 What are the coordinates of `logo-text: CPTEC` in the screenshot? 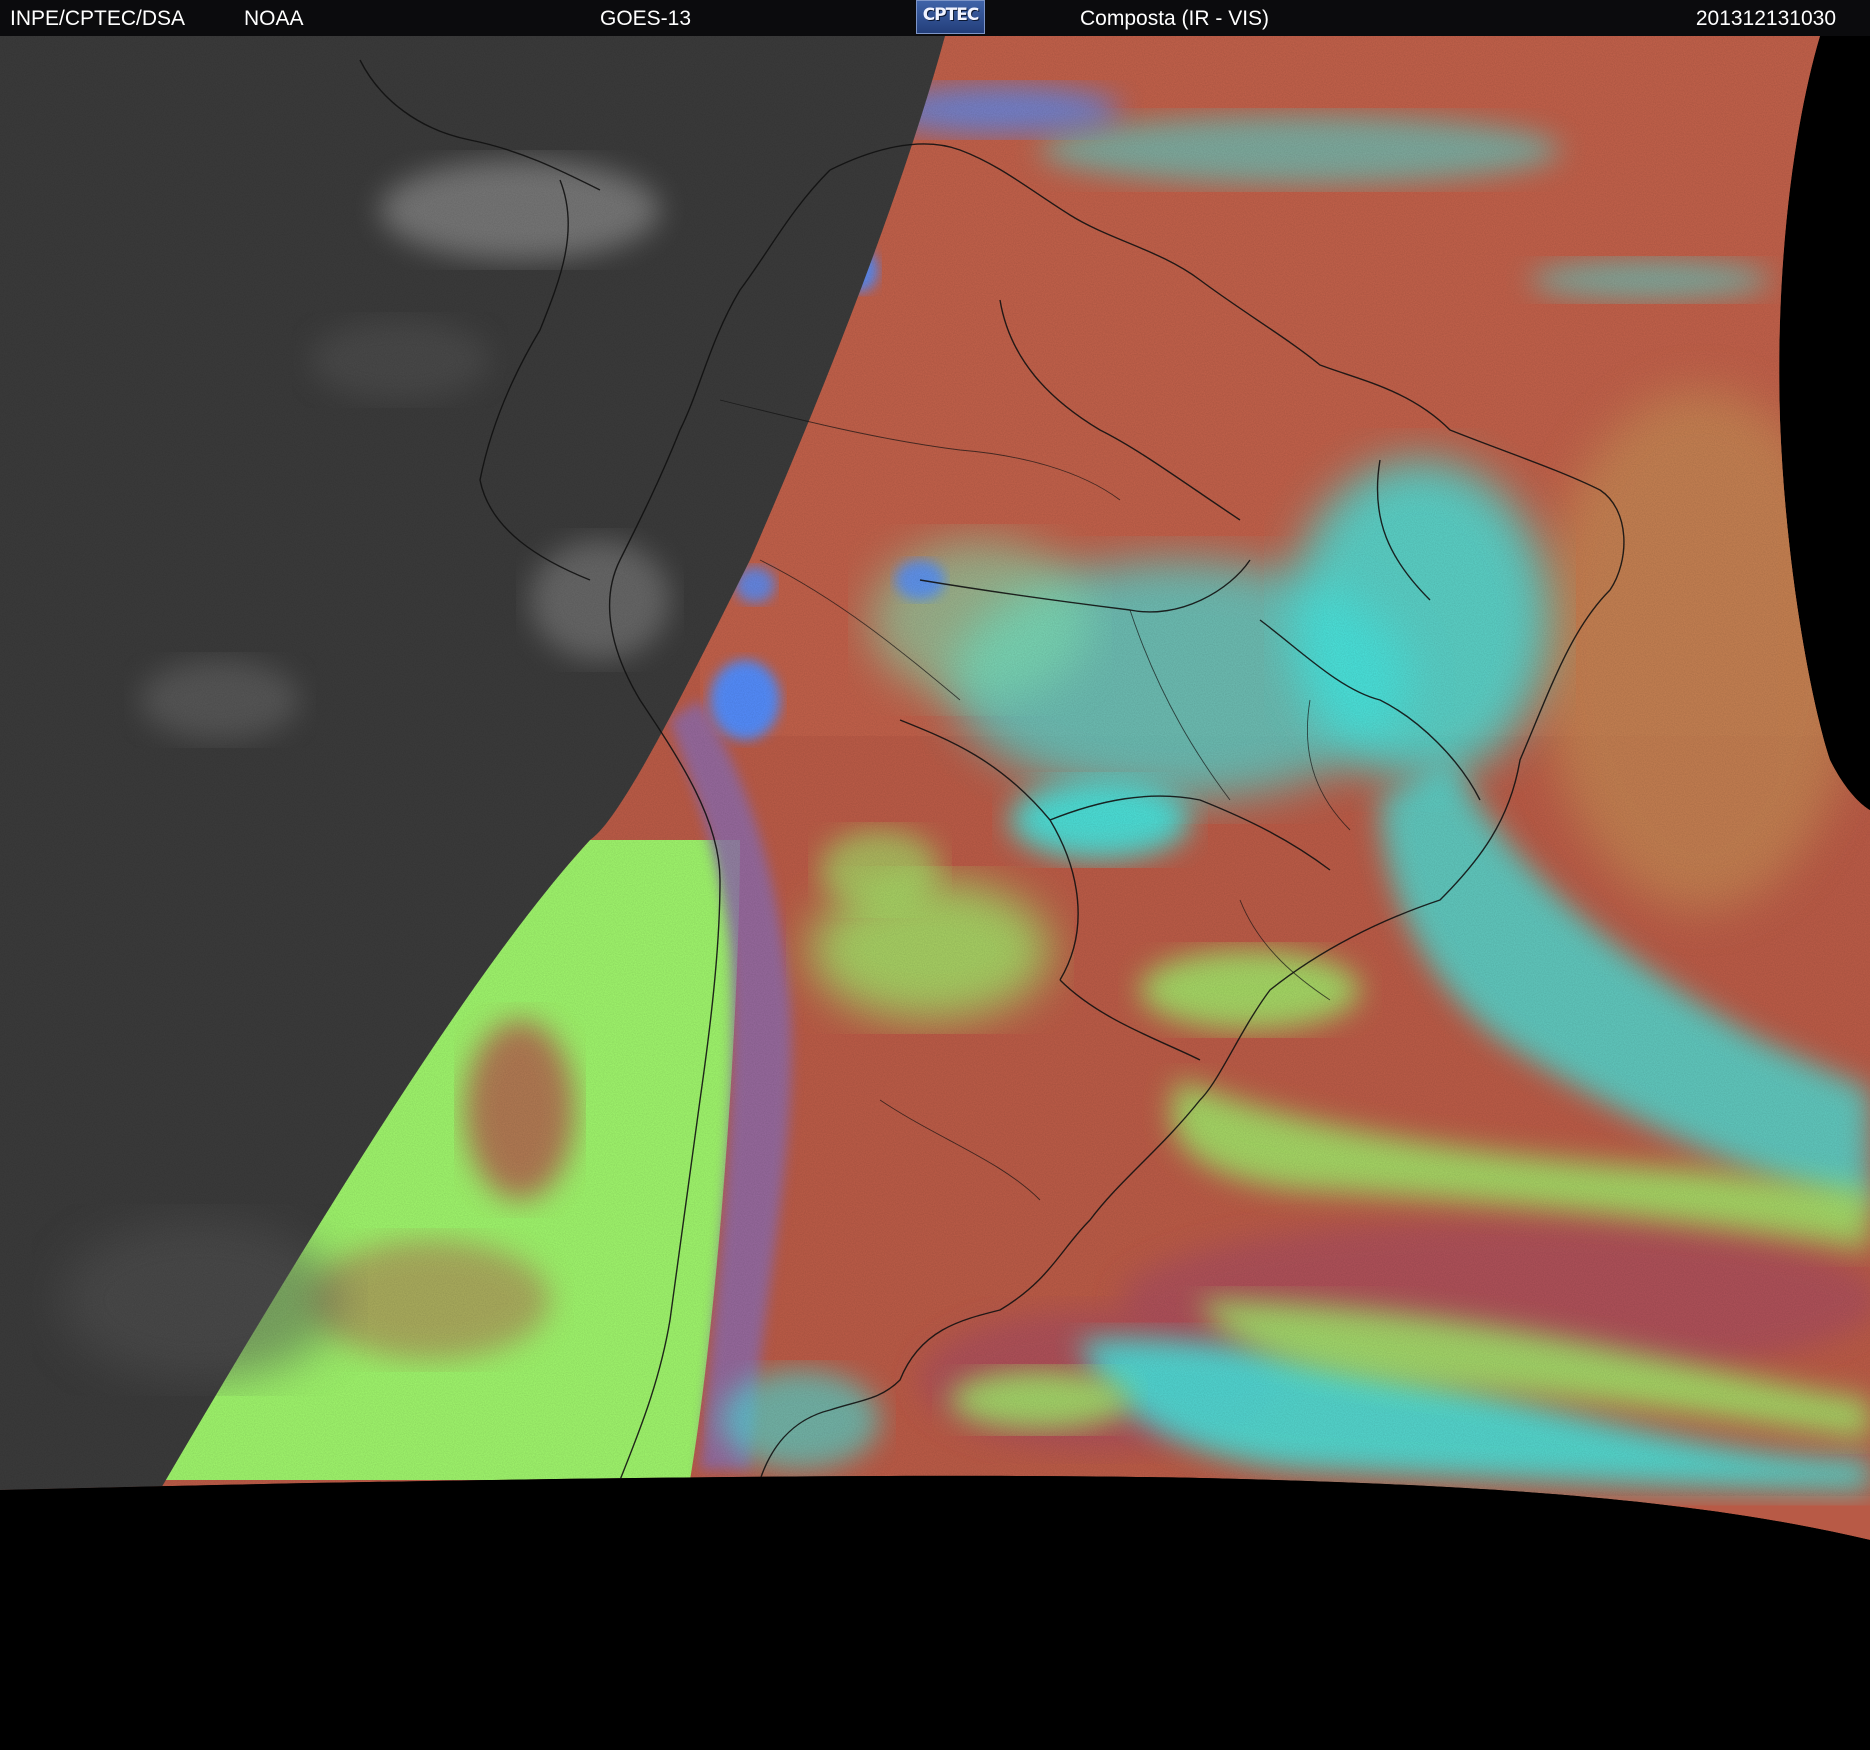 It's located at (951, 15).